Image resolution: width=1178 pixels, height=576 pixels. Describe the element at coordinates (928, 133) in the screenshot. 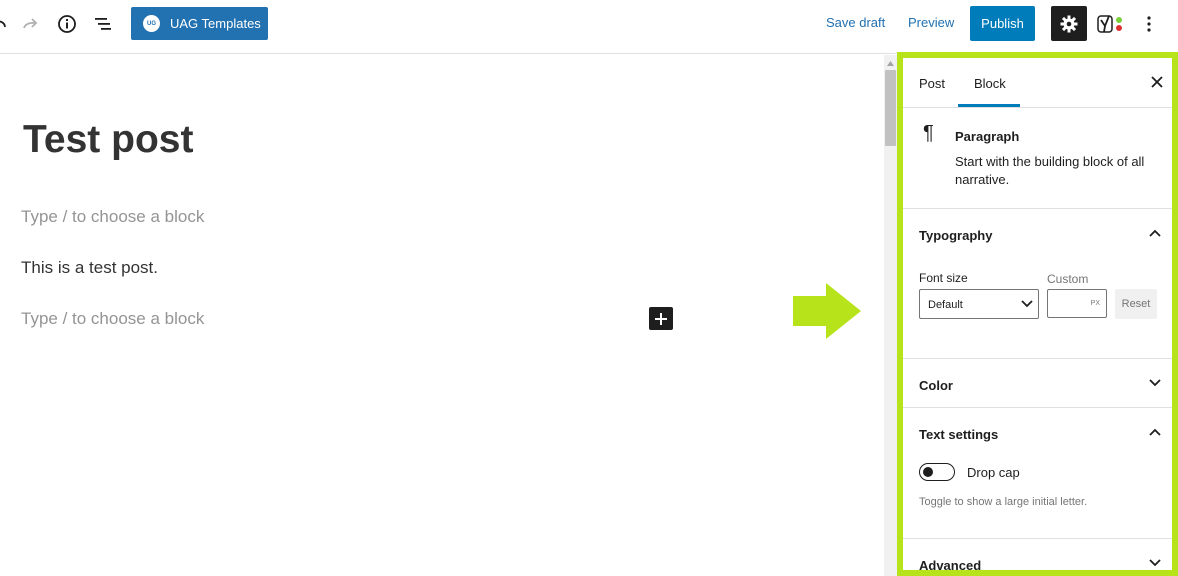

I see `pilcrow-icon: ¶` at that location.